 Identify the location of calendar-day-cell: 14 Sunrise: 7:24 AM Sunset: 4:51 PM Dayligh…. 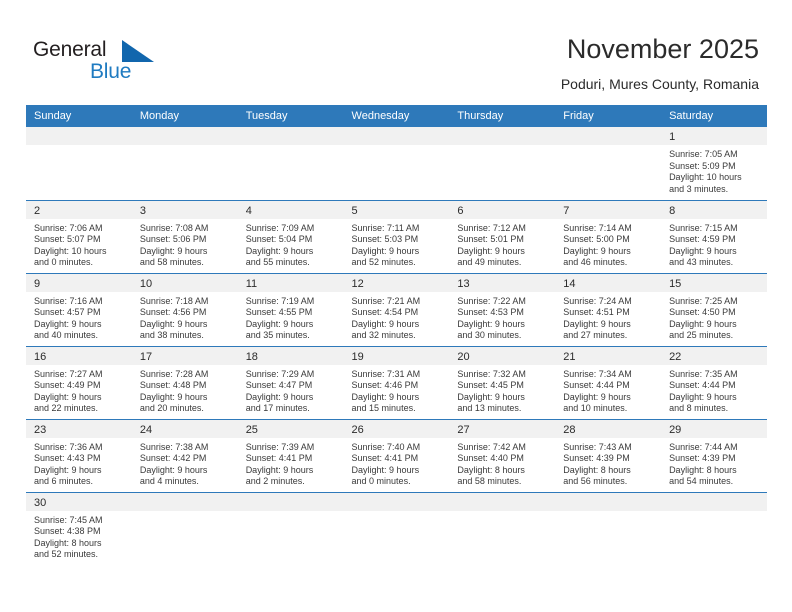
(608, 309).